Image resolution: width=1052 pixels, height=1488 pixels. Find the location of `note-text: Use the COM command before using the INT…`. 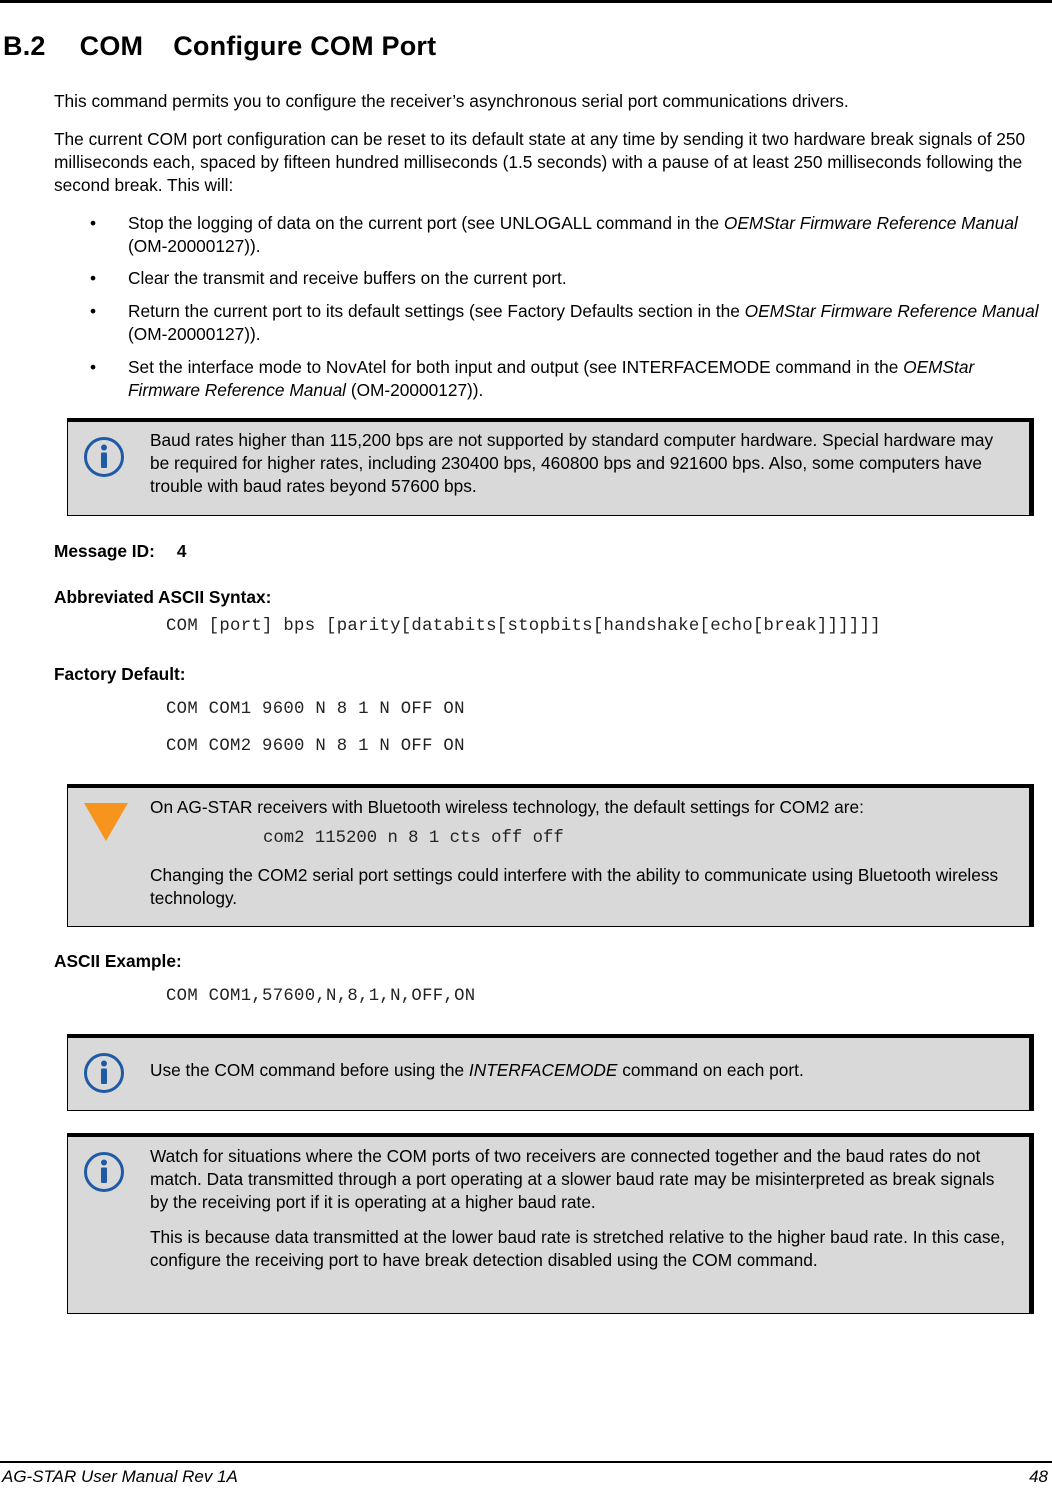

note-text: Use the COM command before using the INT… is located at coordinates (477, 1070).